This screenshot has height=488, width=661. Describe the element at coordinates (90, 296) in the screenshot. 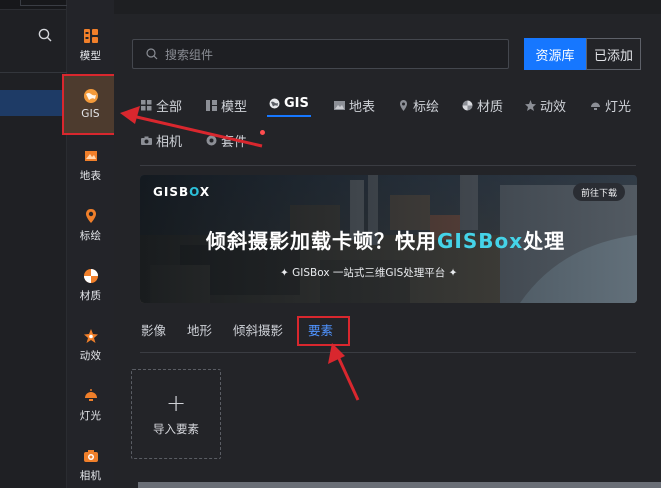

I see `rail-item-label: 材质` at that location.